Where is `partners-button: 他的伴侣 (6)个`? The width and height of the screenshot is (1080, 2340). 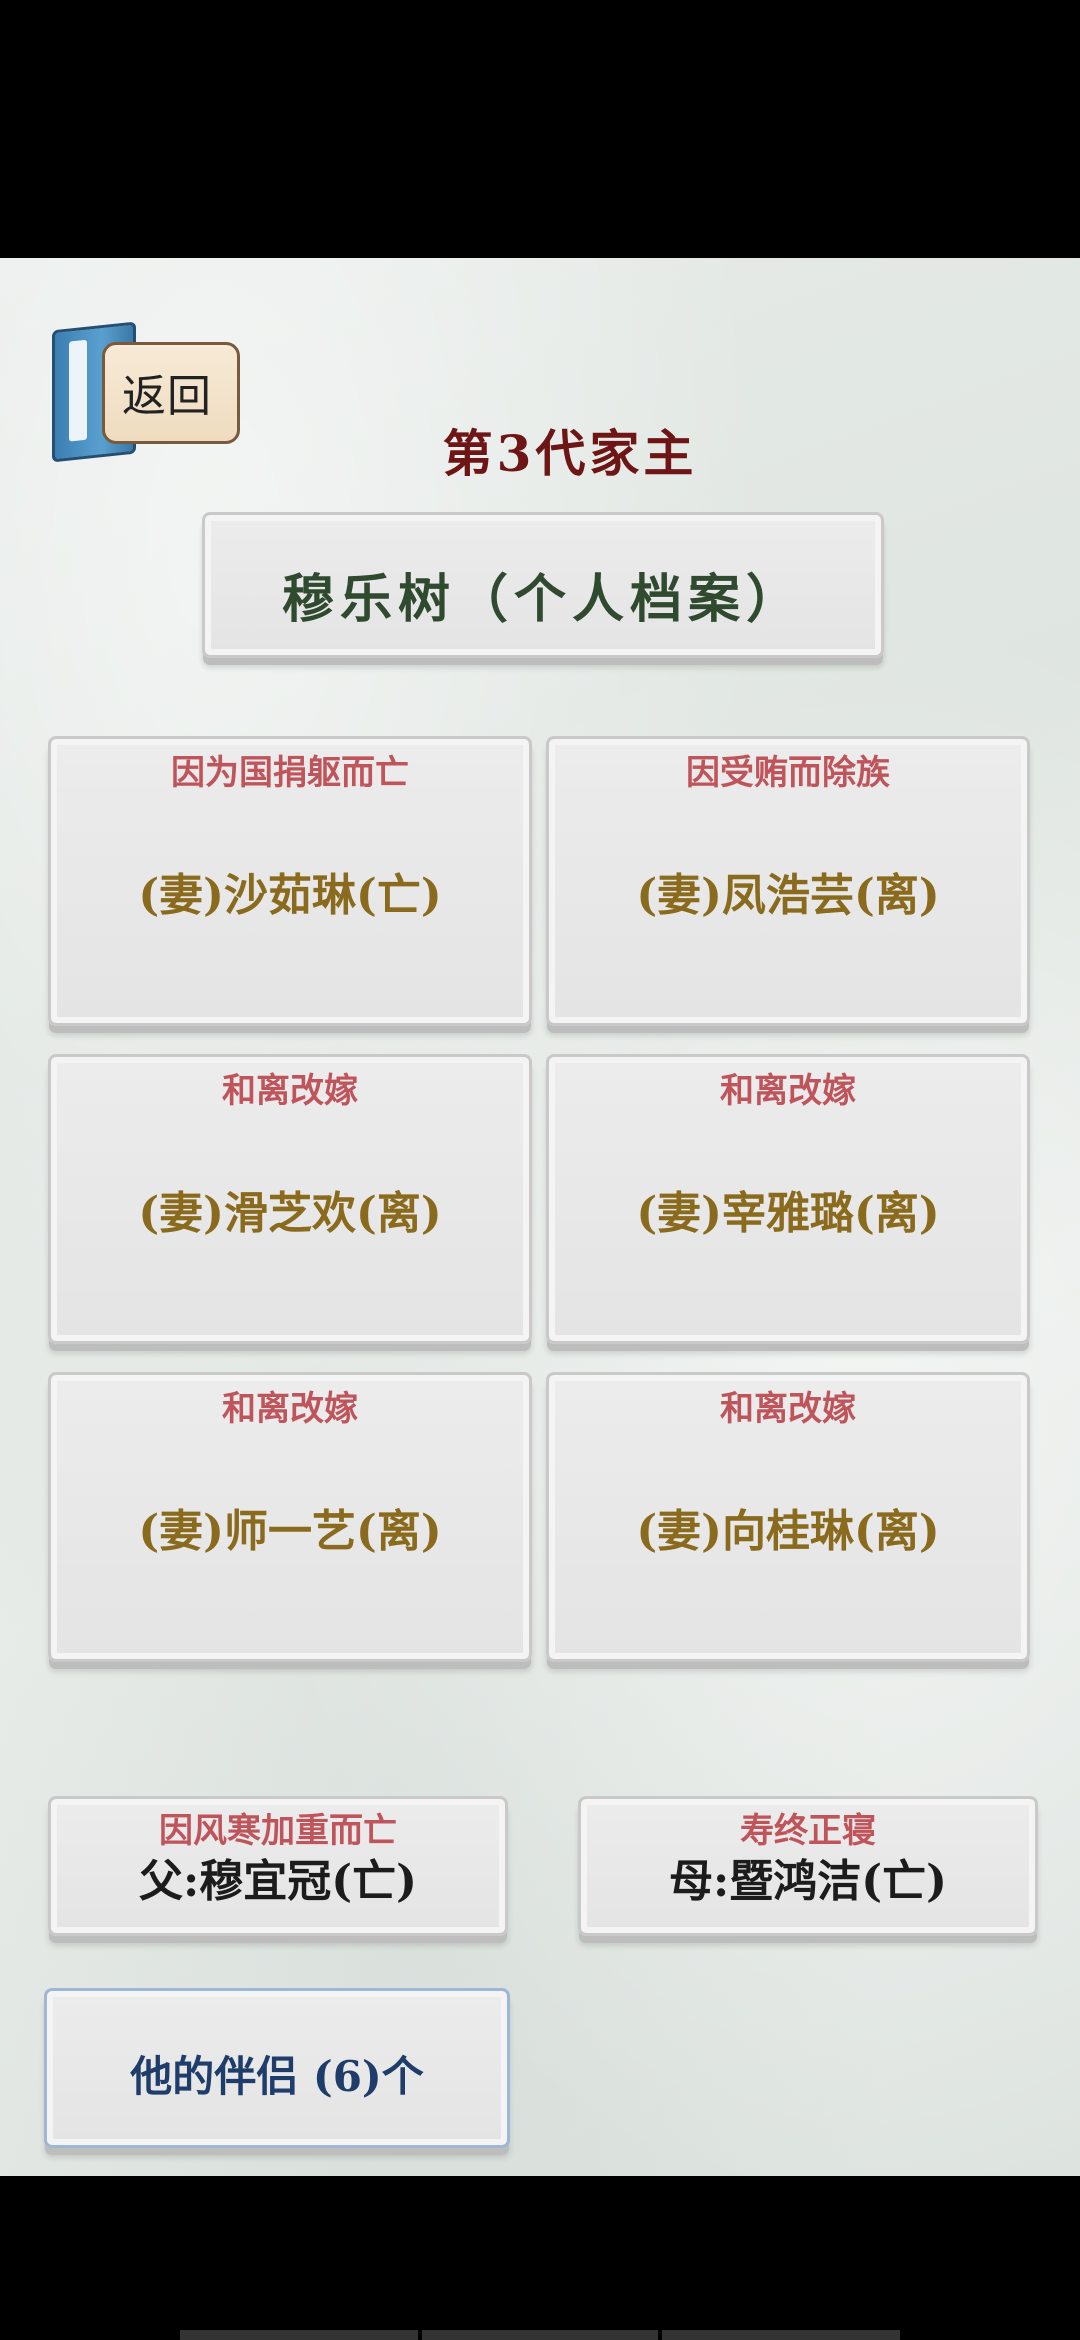
partners-button: 他的伴侣 (6)个 is located at coordinates (277, 2068).